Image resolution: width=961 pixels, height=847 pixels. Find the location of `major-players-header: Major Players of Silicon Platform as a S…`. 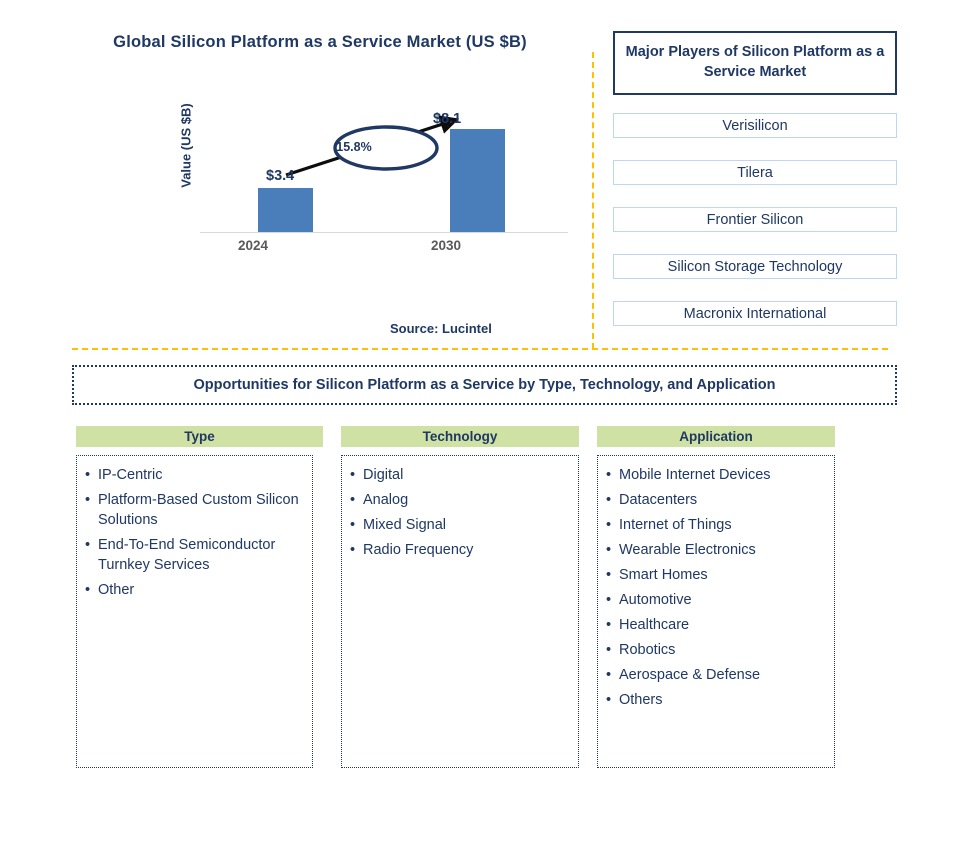

major-players-header: Major Players of Silicon Platform as a S… is located at coordinates (755, 63).